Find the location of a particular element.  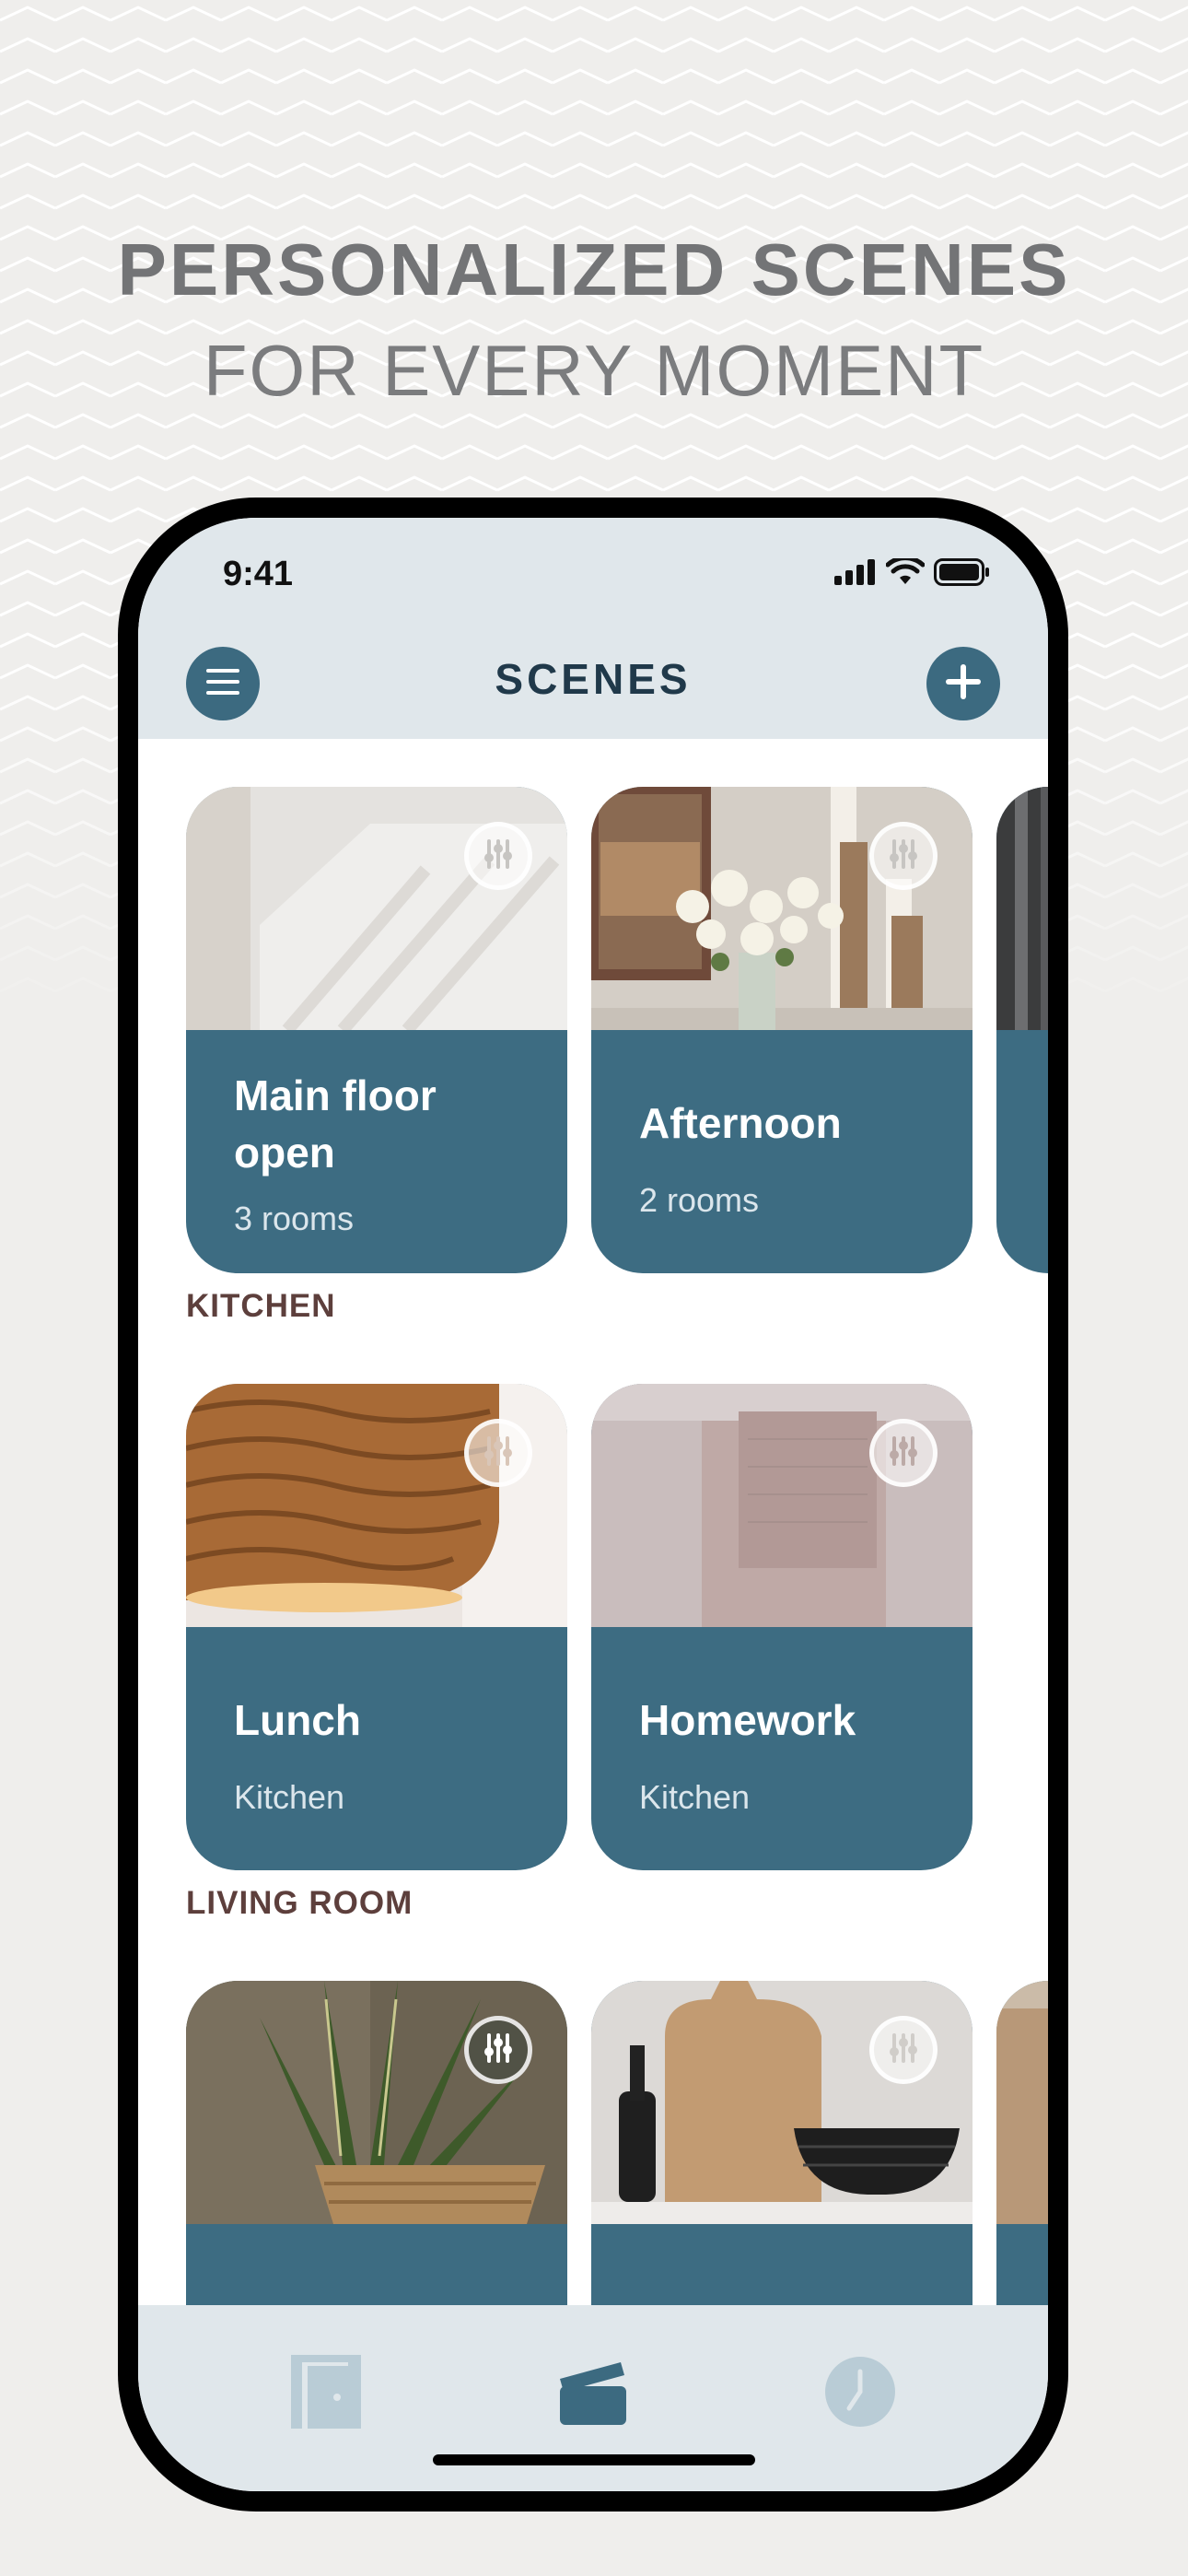

scene-card: Afternoon 2 rooms is located at coordinates (782, 1030).